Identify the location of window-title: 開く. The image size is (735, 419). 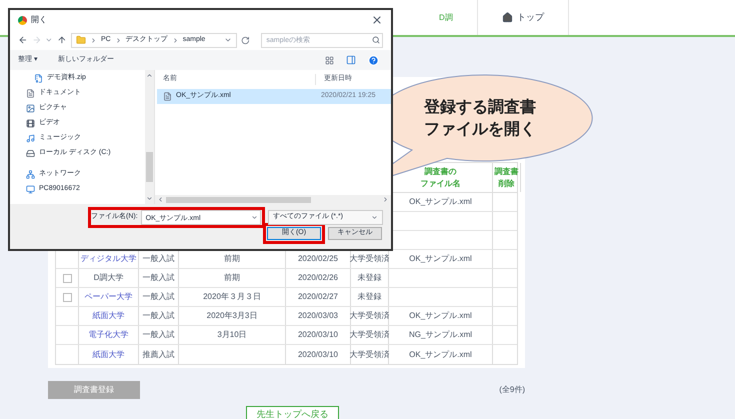
(39, 20).